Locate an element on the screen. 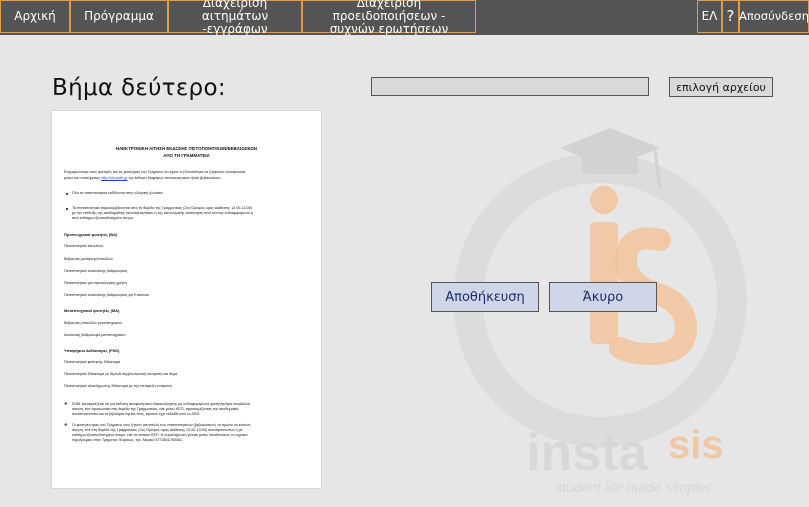 The image size is (809, 507). doc-ba-item: Βεβαίωση φοίτησης/σπουδών is located at coordinates (88, 259).